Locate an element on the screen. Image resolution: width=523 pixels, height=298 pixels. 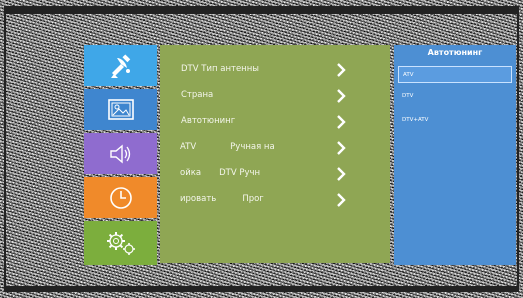
submenu-option-dtv-atv: DTV+ATV is located at coordinates (455, 120).